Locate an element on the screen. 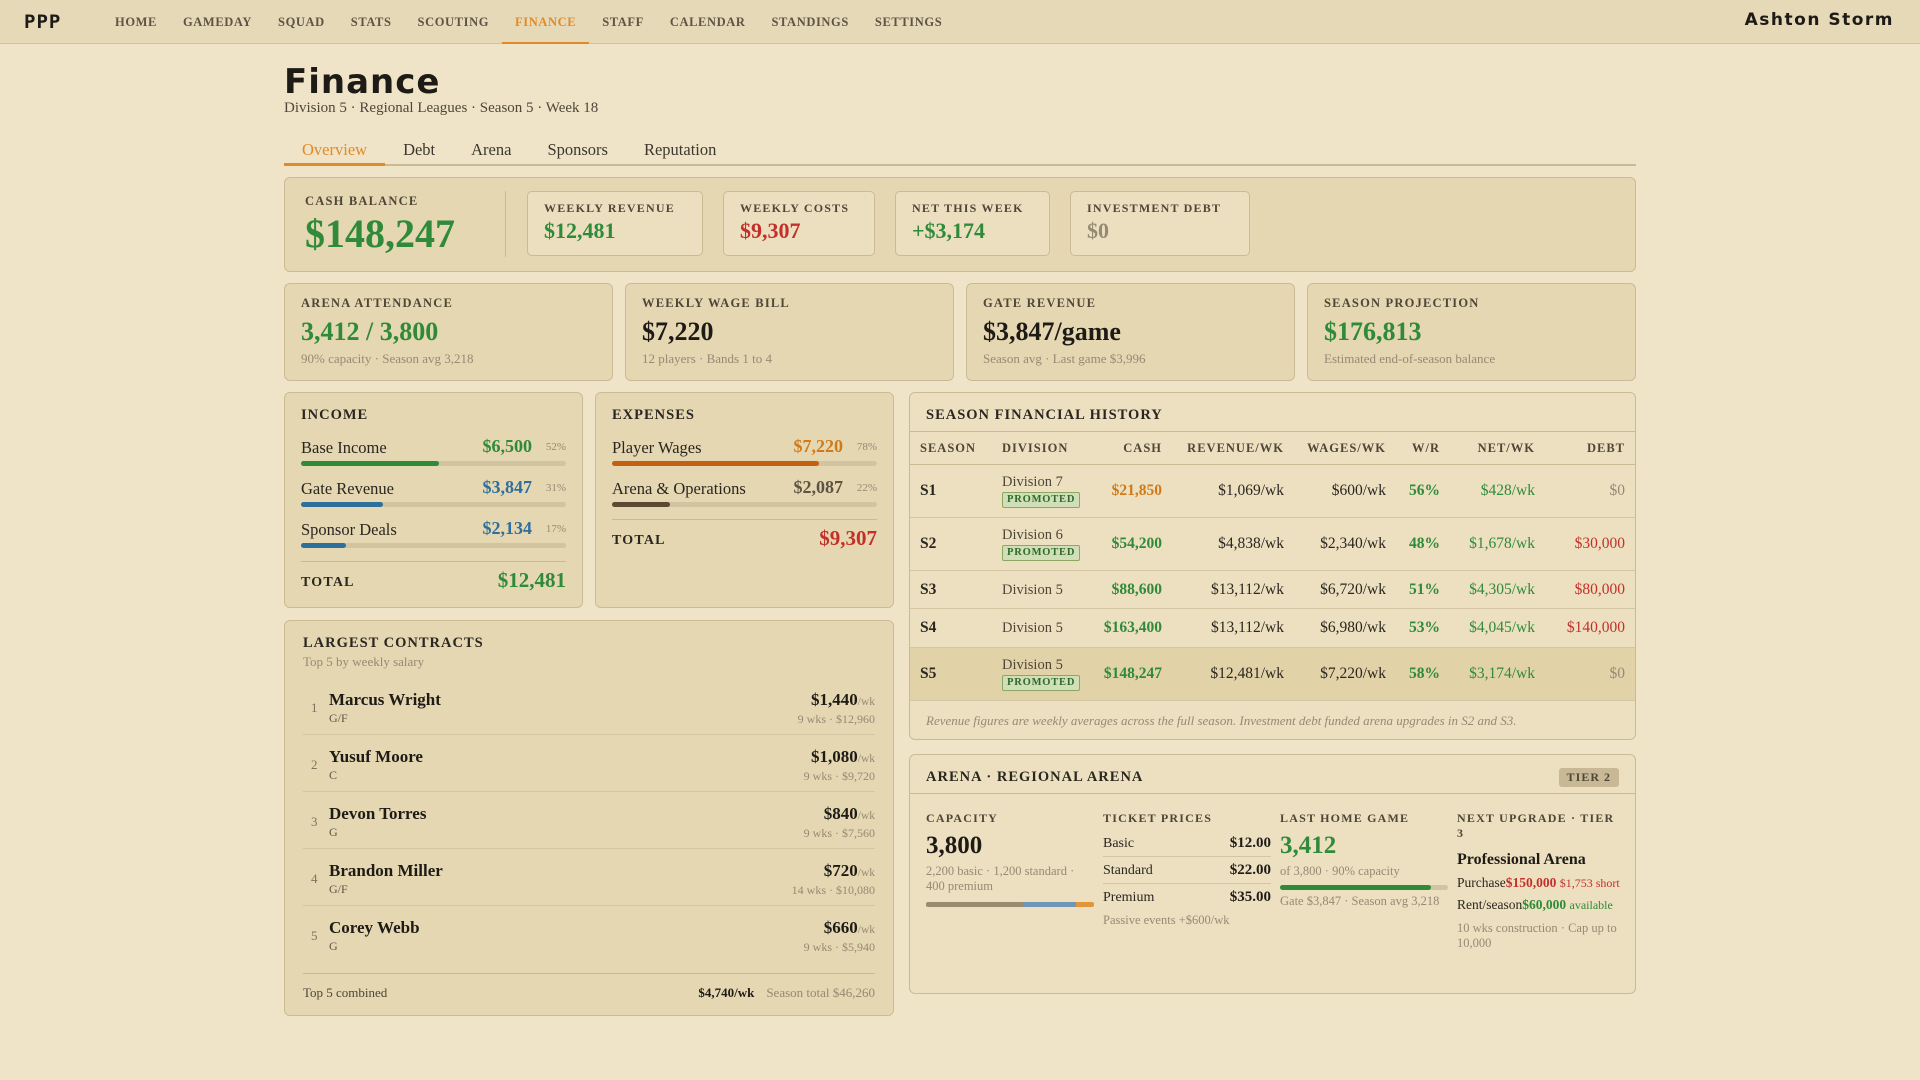 The image size is (1920, 1080). nav-staff: STAFF is located at coordinates (623, 22).